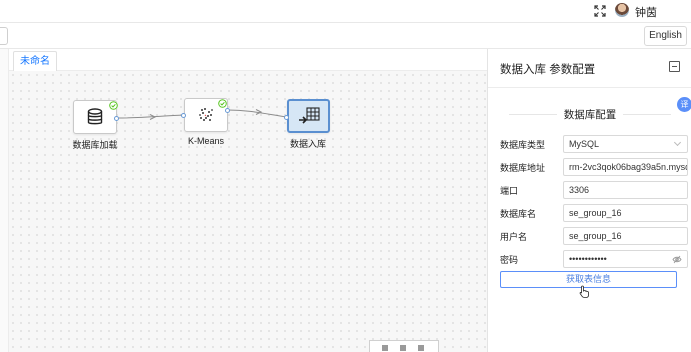 The image size is (691, 352). What do you see at coordinates (548, 70) in the screenshot?
I see `panel-title: 数据入库 参数配置` at bounding box center [548, 70].